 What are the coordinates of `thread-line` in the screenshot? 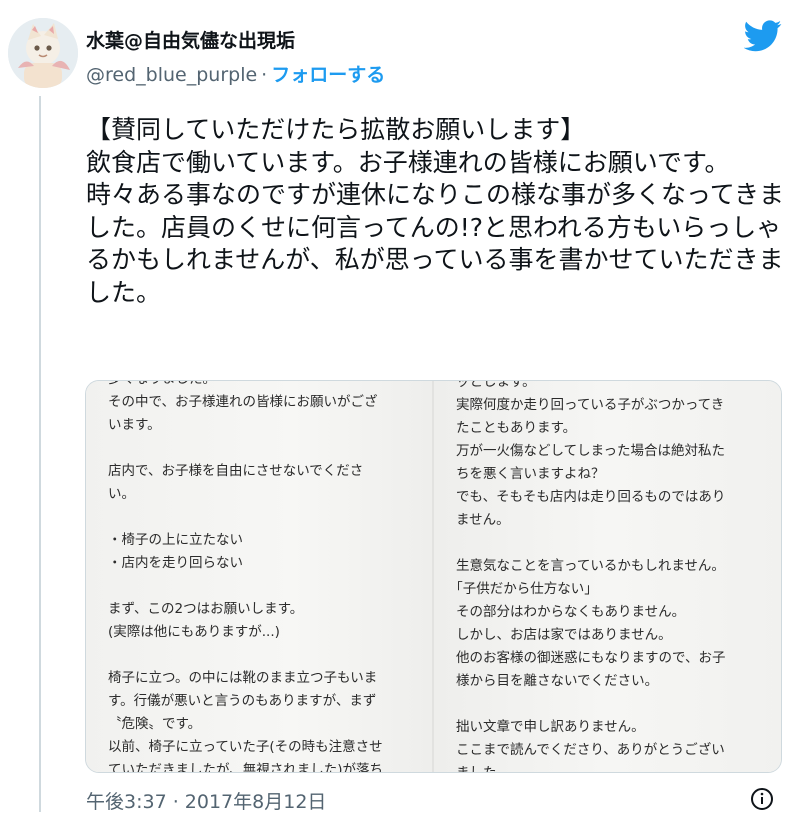 It's located at (40, 454).